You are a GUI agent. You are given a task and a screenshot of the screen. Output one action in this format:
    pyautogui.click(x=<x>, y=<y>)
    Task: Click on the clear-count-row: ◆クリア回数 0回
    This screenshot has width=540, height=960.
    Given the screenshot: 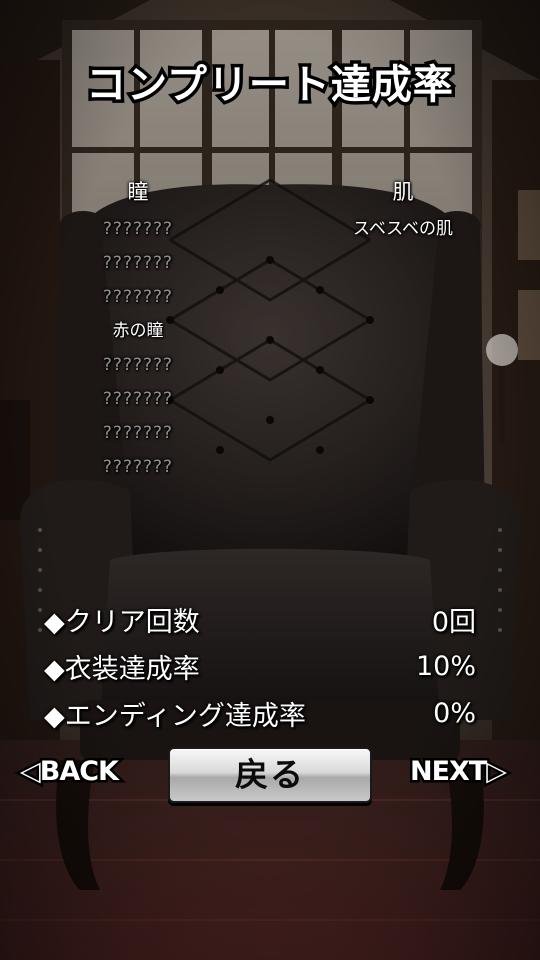 What is the action you would take?
    pyautogui.click(x=260, y=619)
    